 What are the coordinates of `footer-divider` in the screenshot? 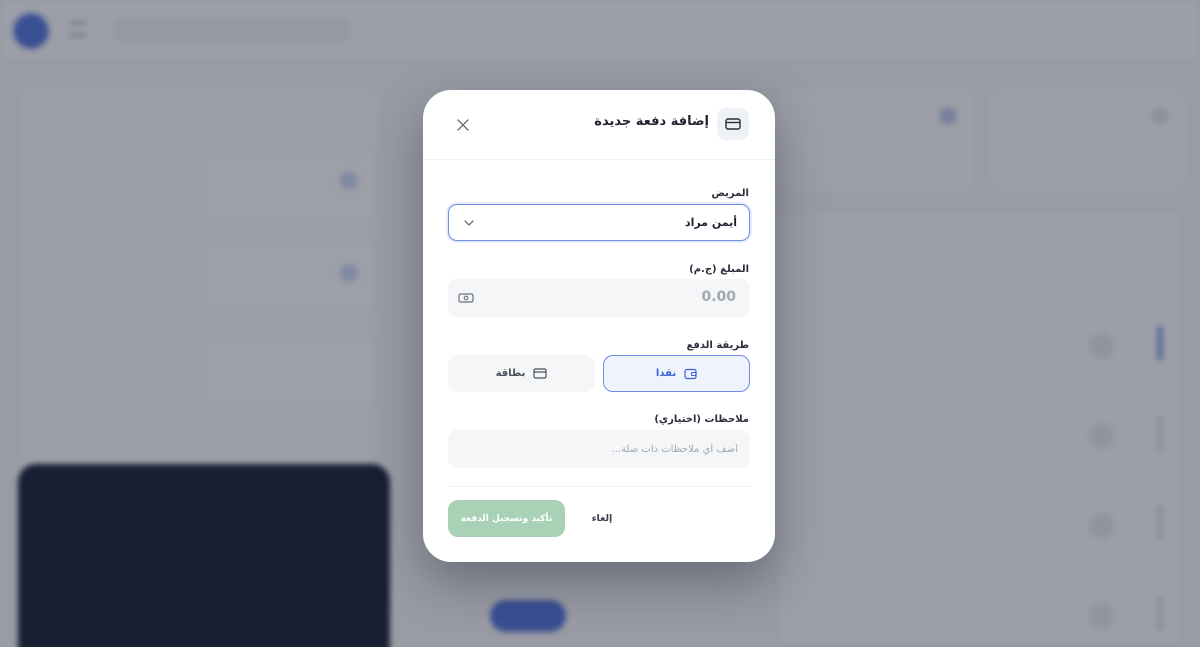 It's located at (599, 486).